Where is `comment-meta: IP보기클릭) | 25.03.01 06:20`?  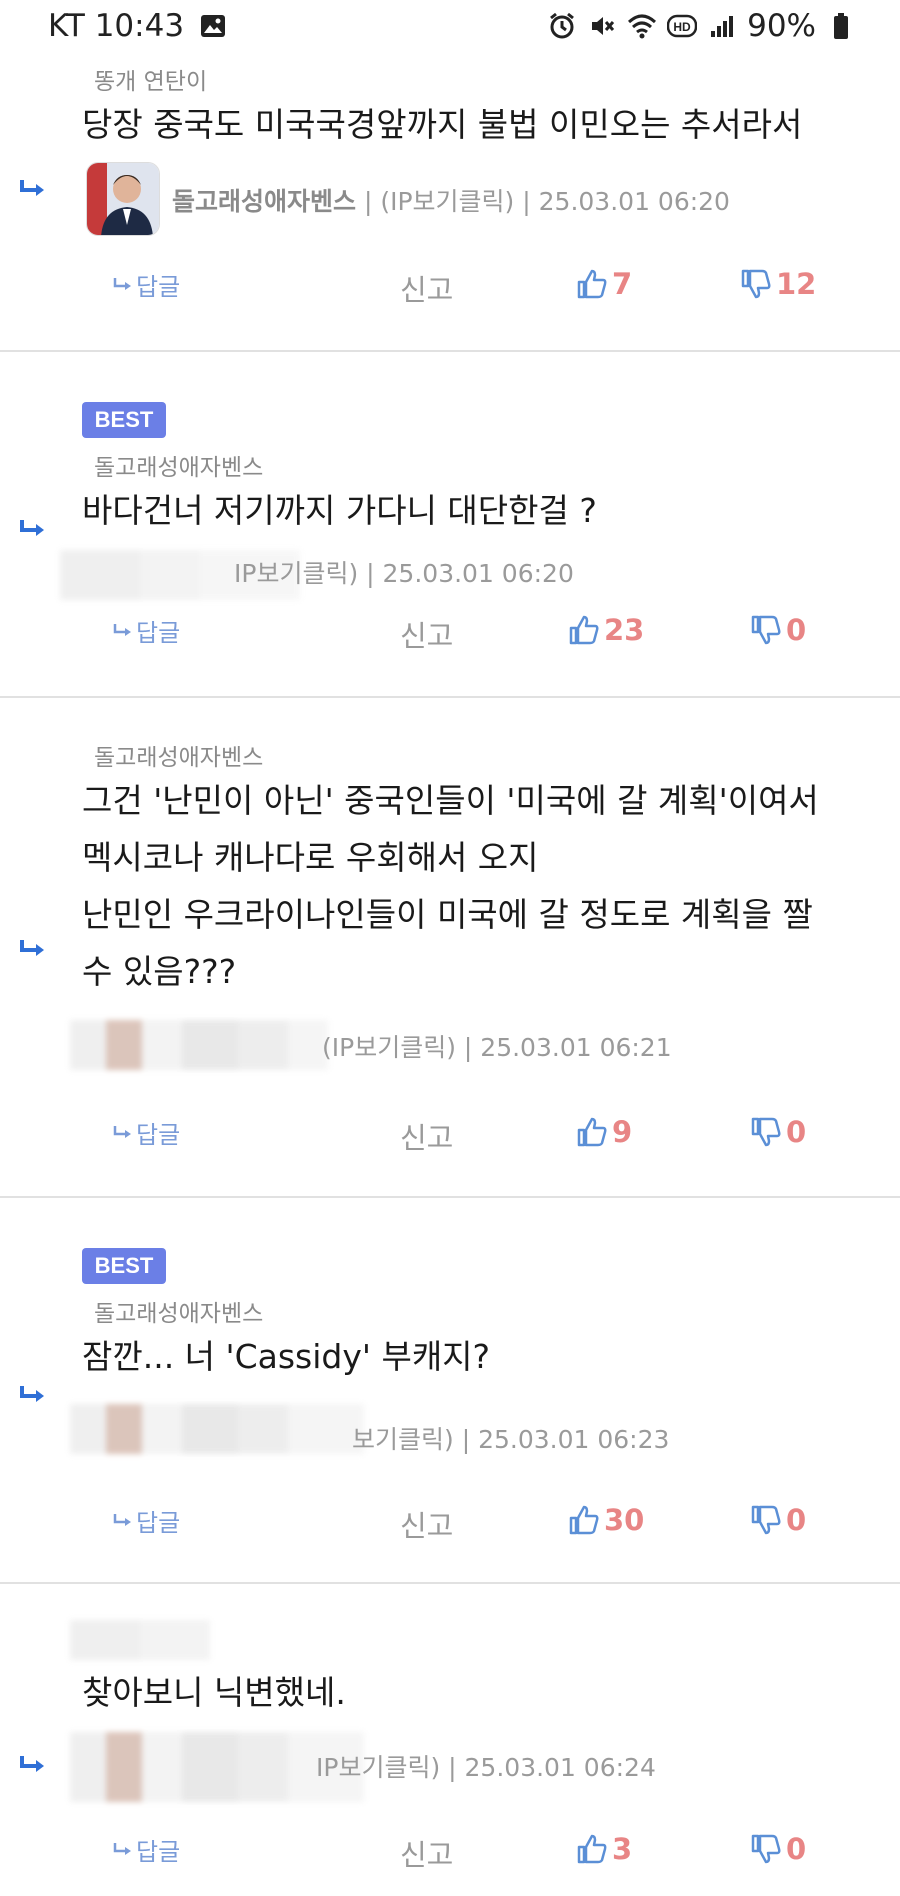 comment-meta: IP보기클릭) | 25.03.01 06:20 is located at coordinates (404, 573).